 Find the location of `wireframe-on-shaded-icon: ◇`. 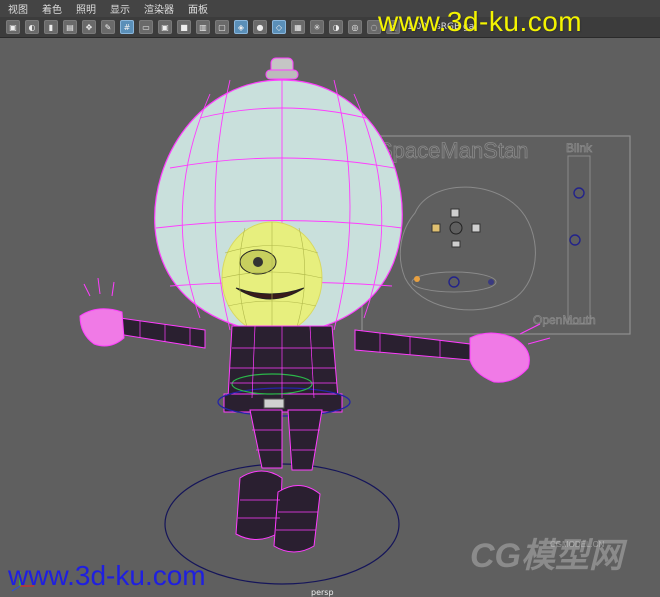

wireframe-on-shaded-icon: ◇ is located at coordinates (279, 27).